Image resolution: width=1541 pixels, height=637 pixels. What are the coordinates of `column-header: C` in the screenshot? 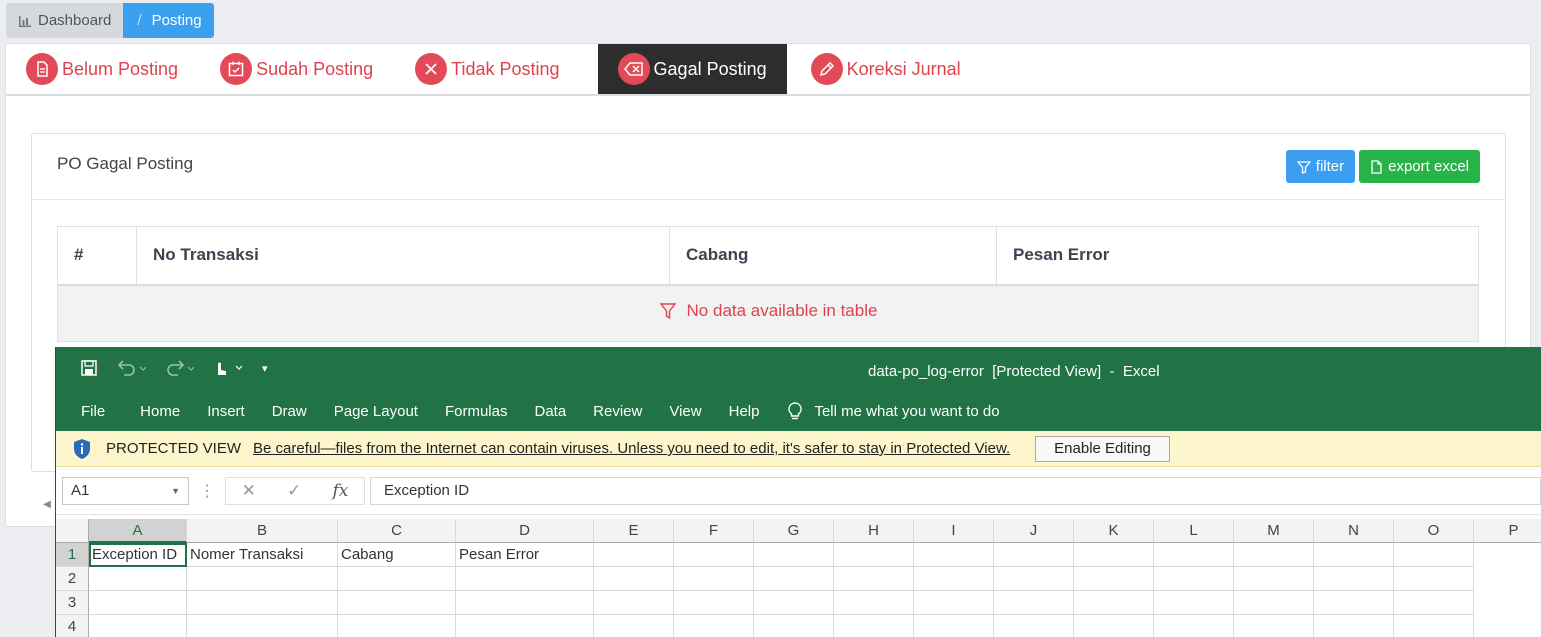 It's located at (397, 531).